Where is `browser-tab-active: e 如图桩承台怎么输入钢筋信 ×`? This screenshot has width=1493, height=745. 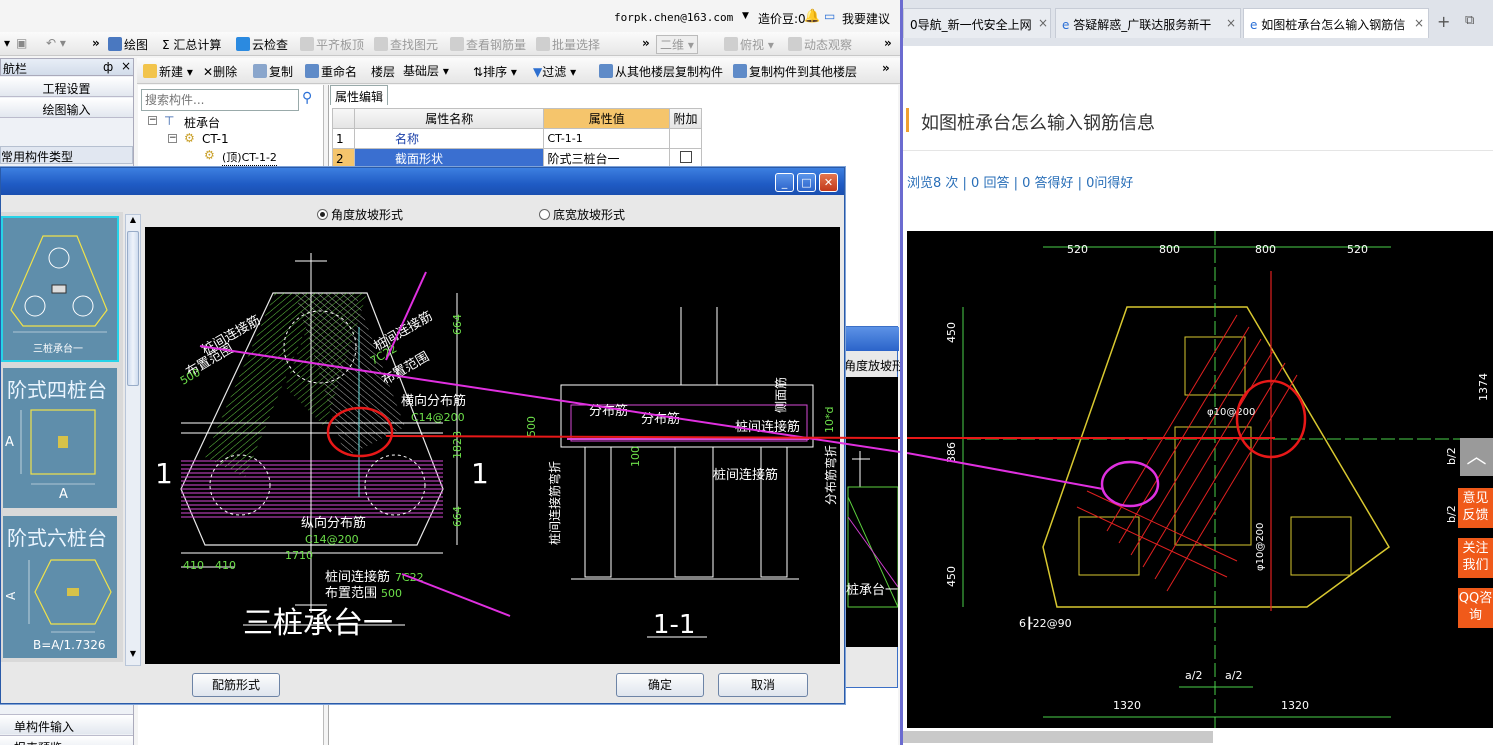 browser-tab-active: e 如图桩承台怎么输入钢筋信 × is located at coordinates (1336, 23).